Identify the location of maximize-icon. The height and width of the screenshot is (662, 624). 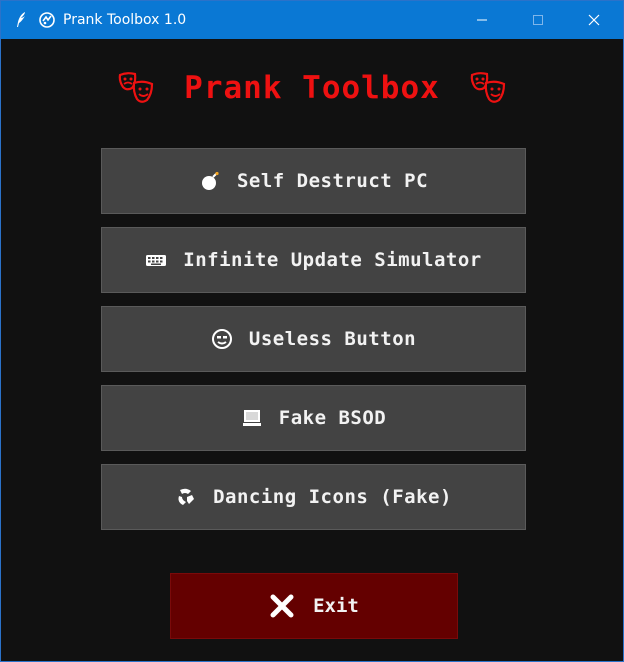
(538, 20).